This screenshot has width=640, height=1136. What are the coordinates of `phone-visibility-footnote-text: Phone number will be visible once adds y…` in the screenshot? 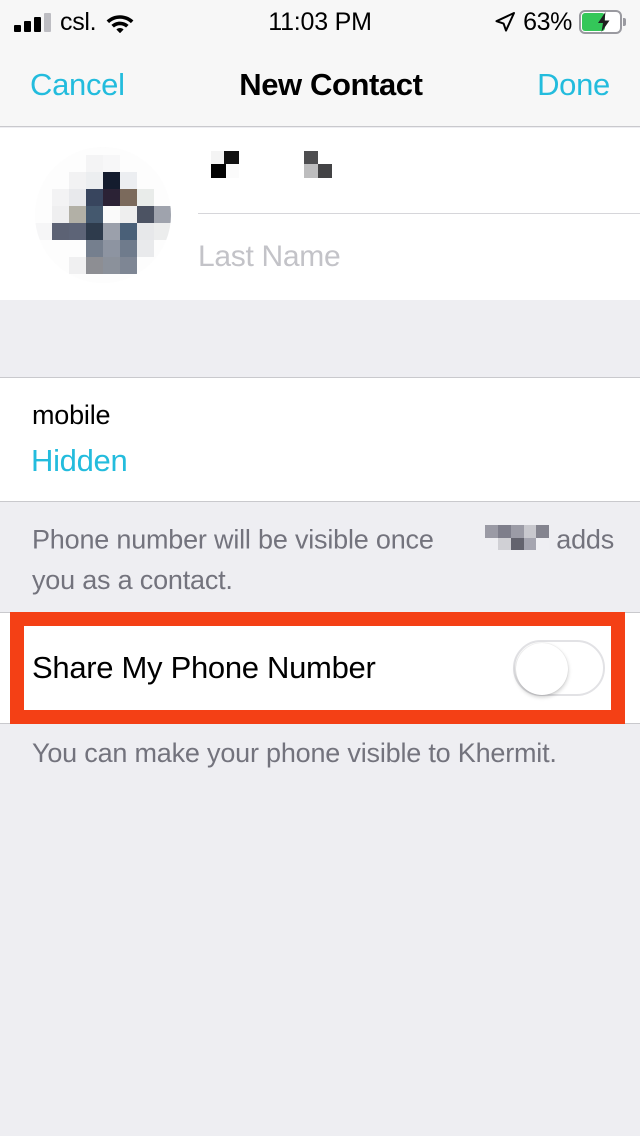 It's located at (327, 559).